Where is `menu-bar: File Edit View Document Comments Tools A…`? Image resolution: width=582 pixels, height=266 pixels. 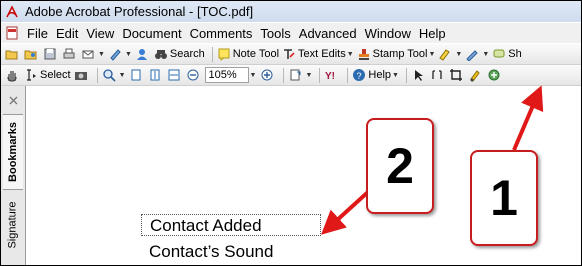
menu-bar: File Edit View Document Comments Tools A… is located at coordinates (291, 33).